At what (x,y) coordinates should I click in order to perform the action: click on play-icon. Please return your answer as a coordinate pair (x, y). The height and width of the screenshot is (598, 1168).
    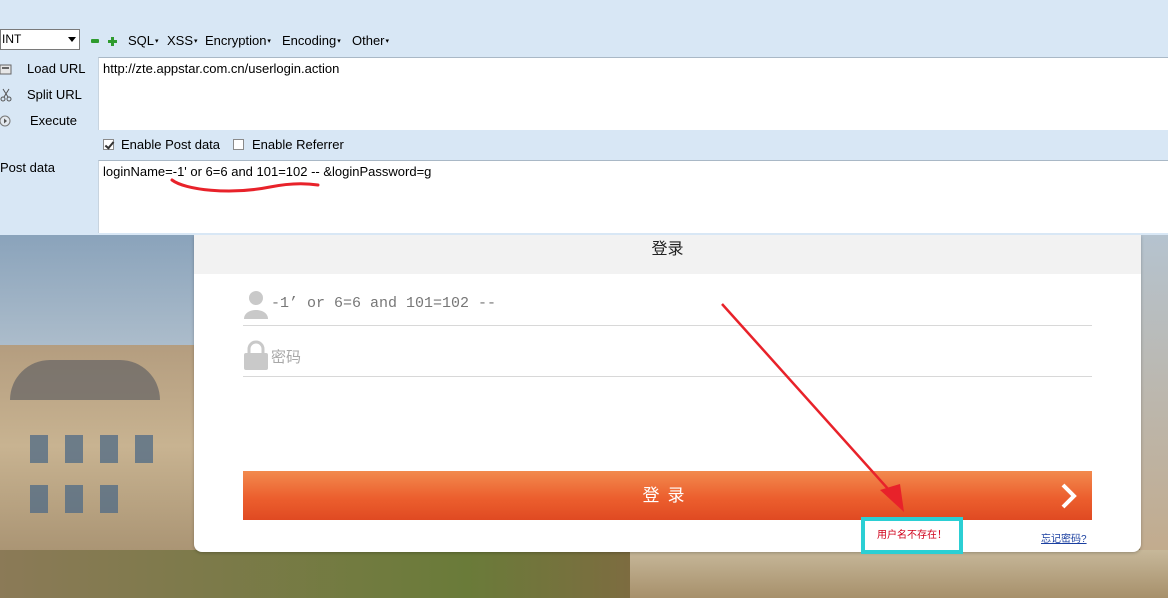
    Looking at the image, I should click on (5, 121).